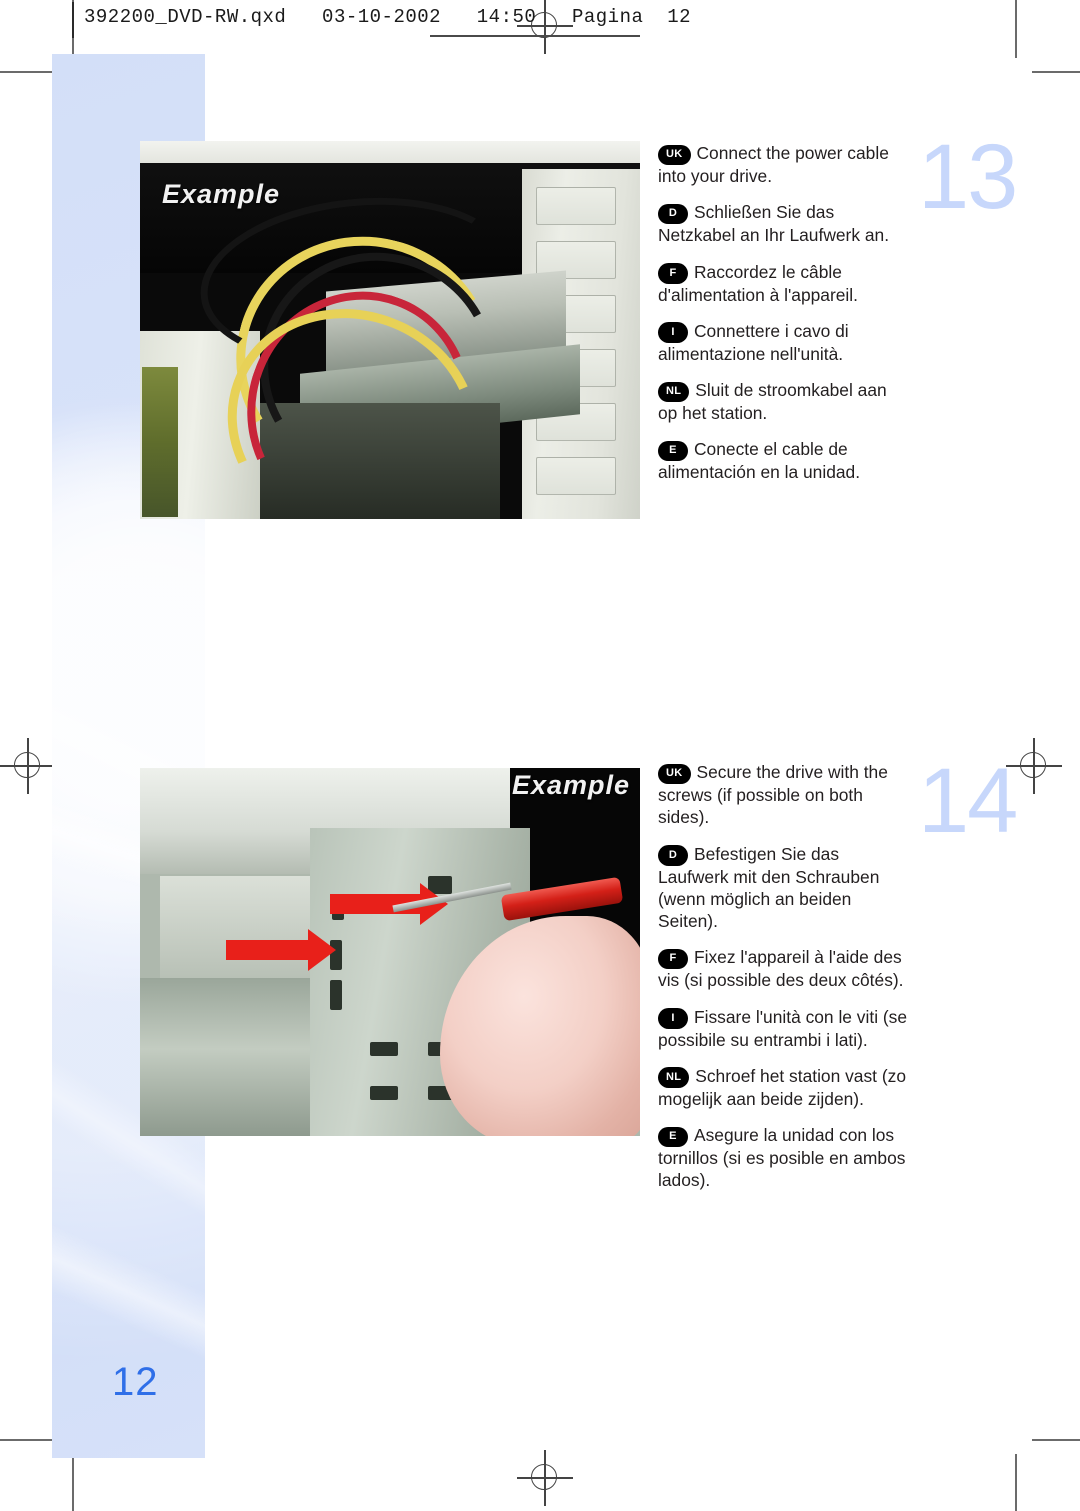 The height and width of the screenshot is (1511, 1080). What do you see at coordinates (73, 20) in the screenshot?
I see `slug-divider` at bounding box center [73, 20].